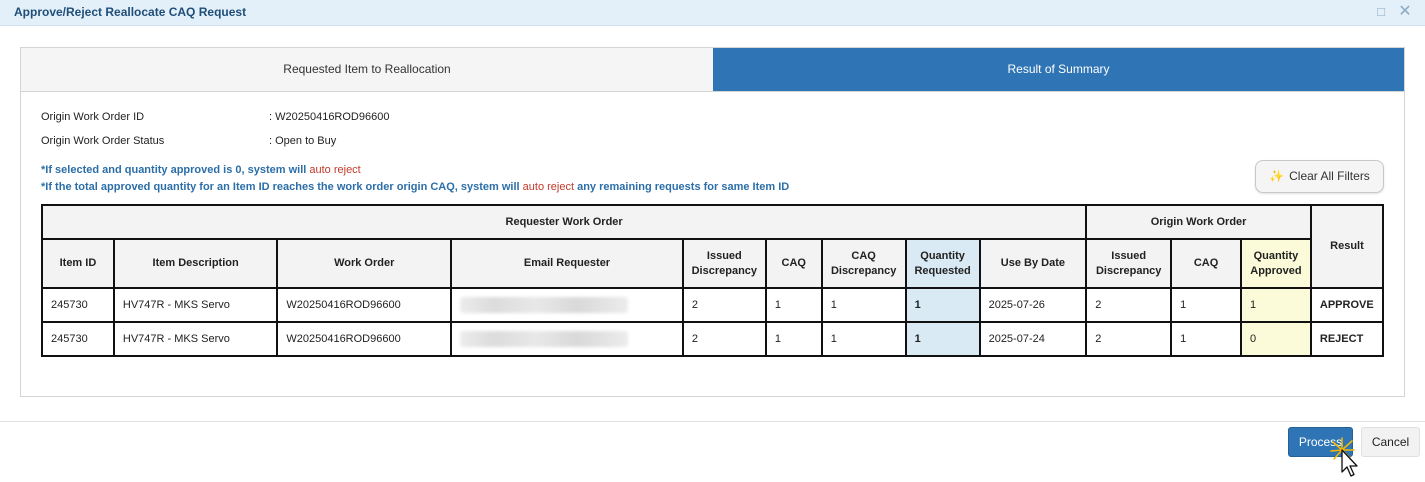  What do you see at coordinates (1129, 263) in the screenshot?
I see `col-origin-issued-discrepancy: Issued Discrepancy` at bounding box center [1129, 263].